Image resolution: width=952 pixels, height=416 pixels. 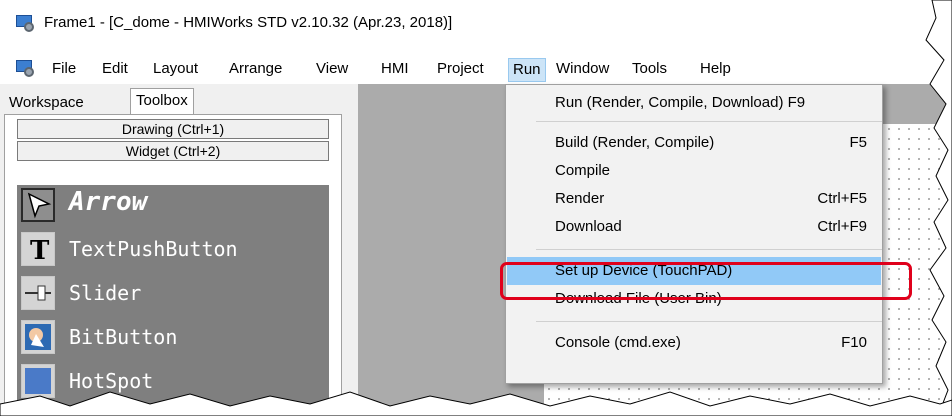 I want to click on menu-item-build: Build (Render, Compile) F5, so click(x=694, y=143).